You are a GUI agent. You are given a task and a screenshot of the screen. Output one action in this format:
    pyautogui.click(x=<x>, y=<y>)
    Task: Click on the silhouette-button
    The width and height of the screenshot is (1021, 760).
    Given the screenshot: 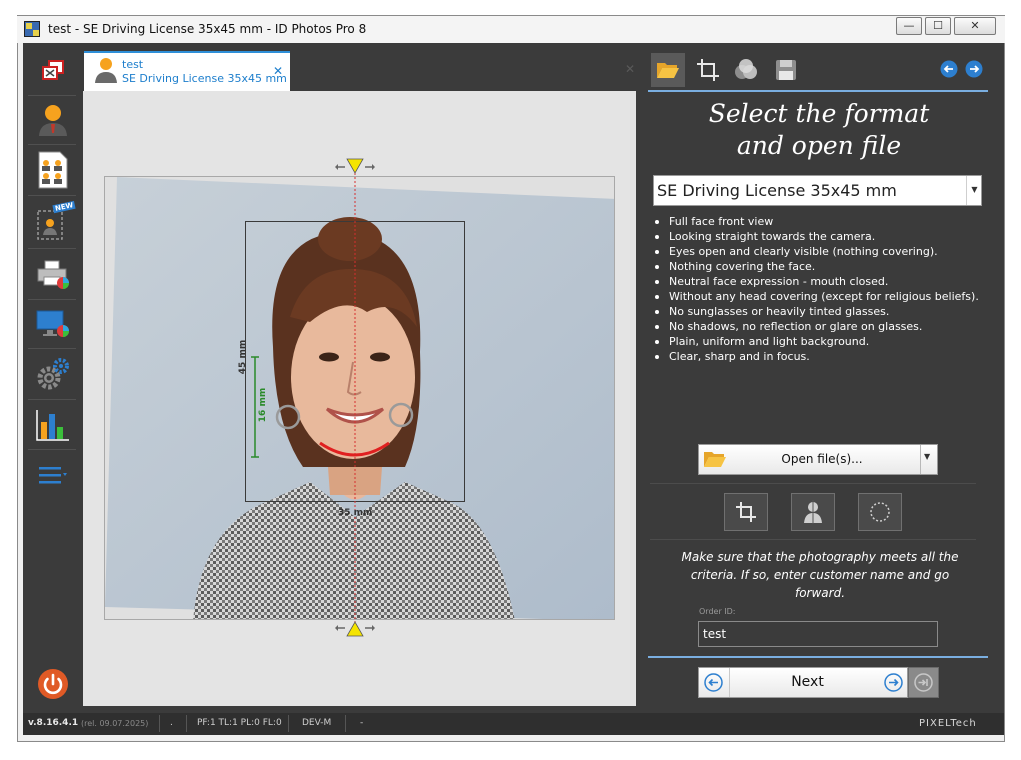 What is the action you would take?
    pyautogui.click(x=813, y=512)
    